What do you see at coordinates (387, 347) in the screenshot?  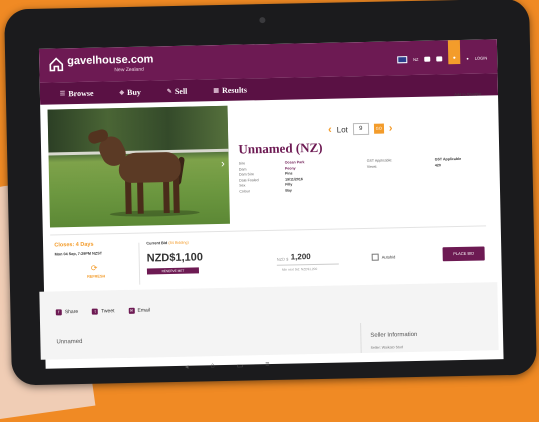 I see `seller-name: Seller: Waikato Stud` at bounding box center [387, 347].